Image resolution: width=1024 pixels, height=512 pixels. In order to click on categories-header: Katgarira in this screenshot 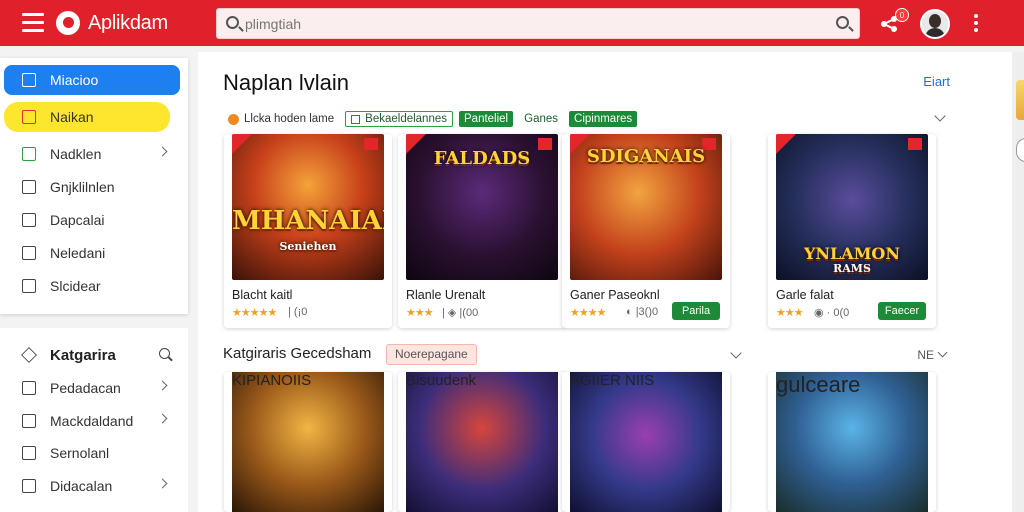, I will do `click(92, 355)`.